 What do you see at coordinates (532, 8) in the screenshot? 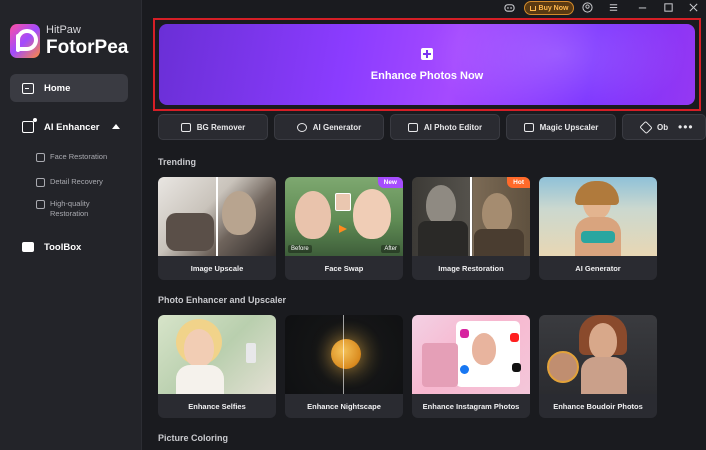
I see `cart-icon` at bounding box center [532, 8].